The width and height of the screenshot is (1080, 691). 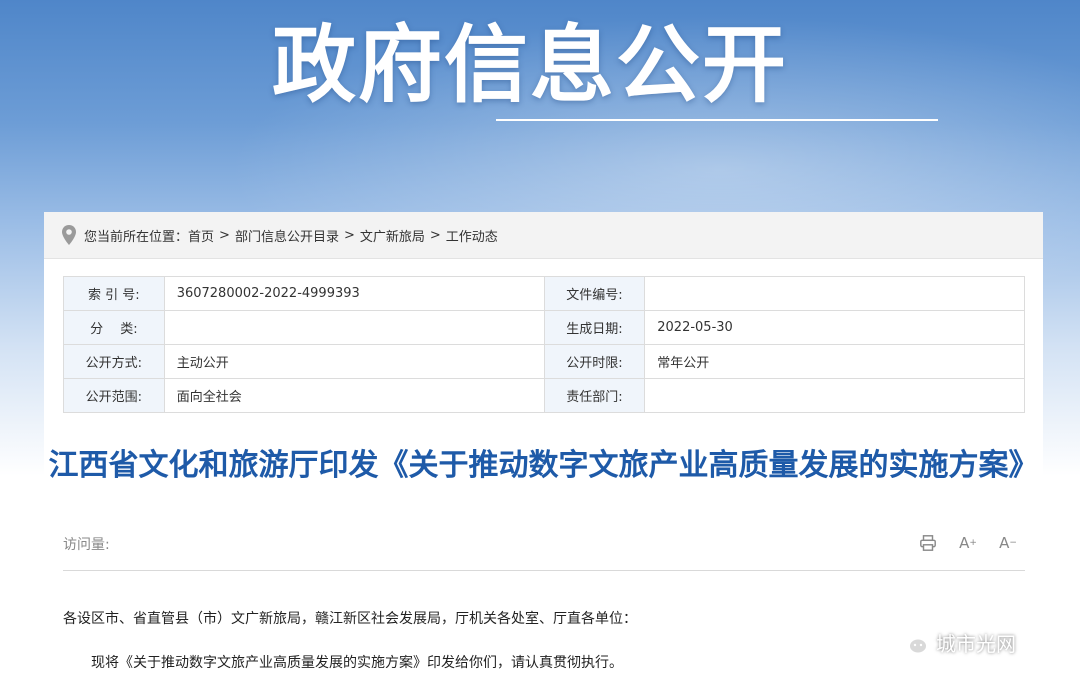 What do you see at coordinates (928, 543) in the screenshot?
I see `print-icon` at bounding box center [928, 543].